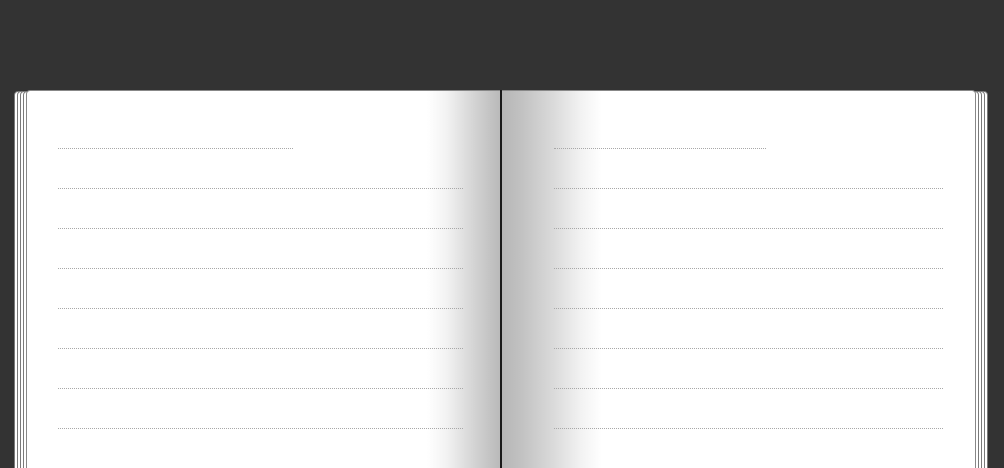  What do you see at coordinates (660, 148) in the screenshot?
I see `right-page-title-line` at bounding box center [660, 148].